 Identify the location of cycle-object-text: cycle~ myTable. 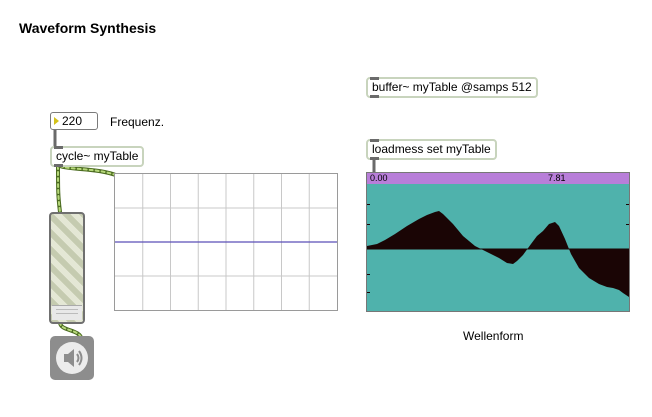
(97, 156).